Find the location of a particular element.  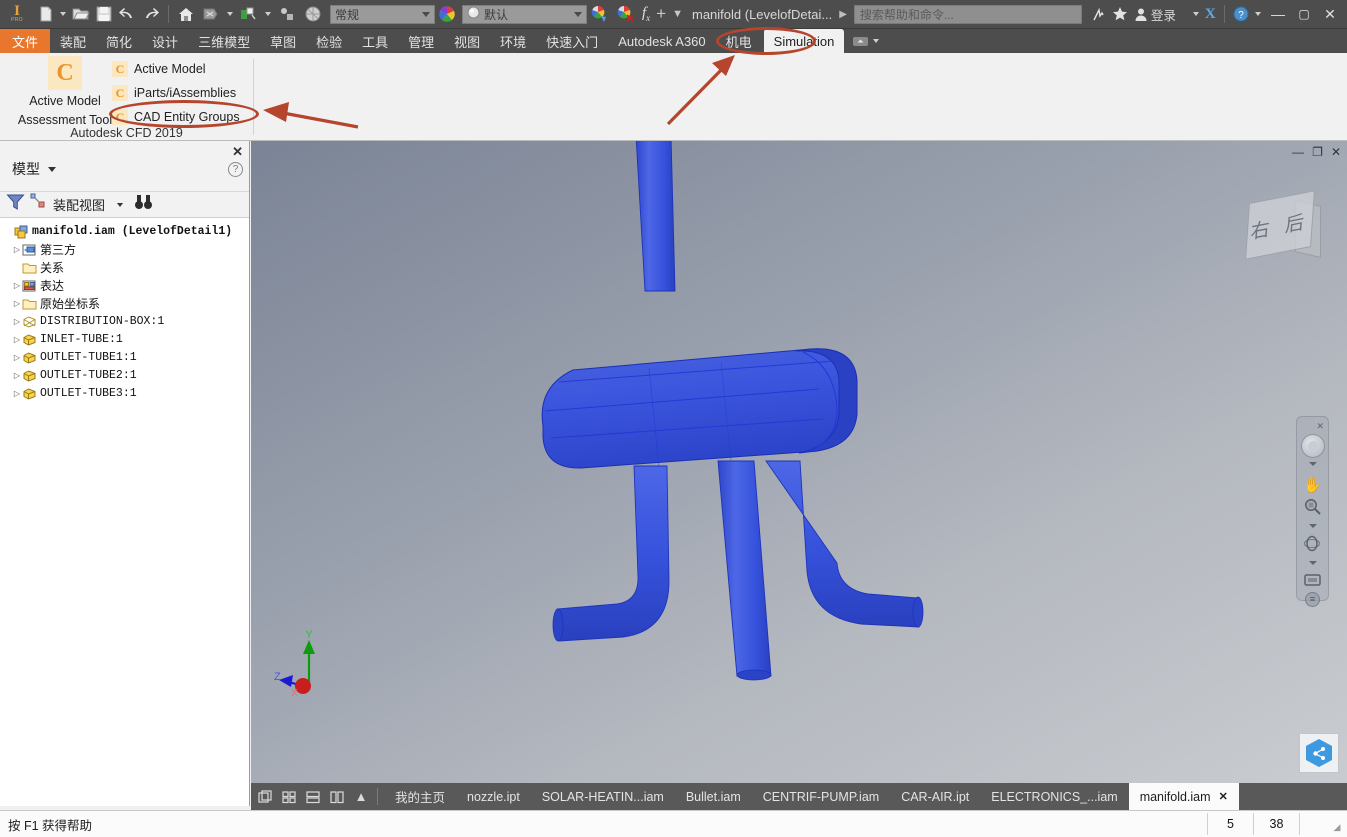

clear-appearance-button is located at coordinates (626, 14).